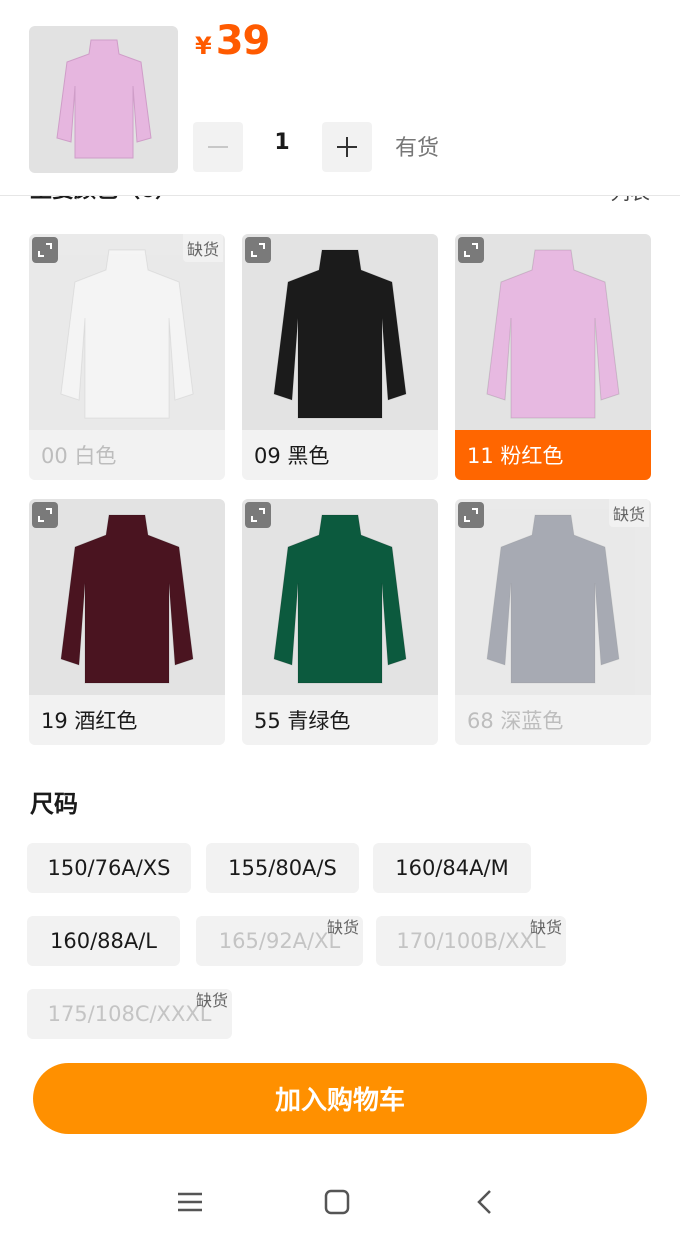 The width and height of the screenshot is (680, 1243). What do you see at coordinates (302, 721) in the screenshot?
I see `color-option-label: 55 青绿色` at bounding box center [302, 721].